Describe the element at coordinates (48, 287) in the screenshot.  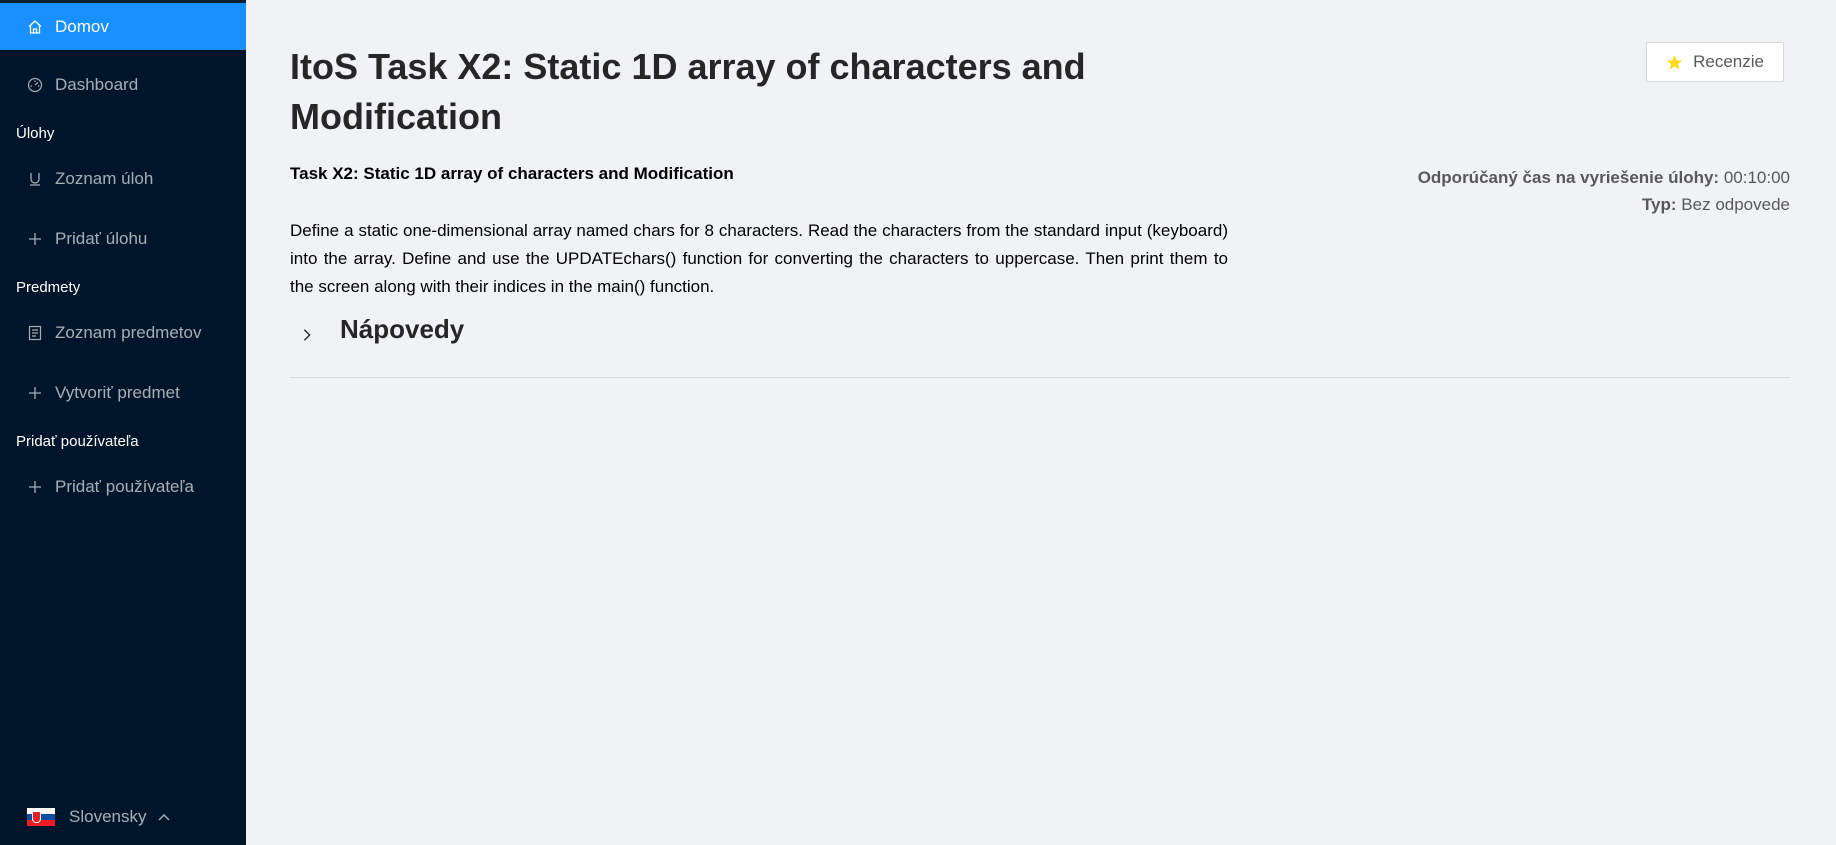
I see `group-title-predmety: Predmety` at that location.